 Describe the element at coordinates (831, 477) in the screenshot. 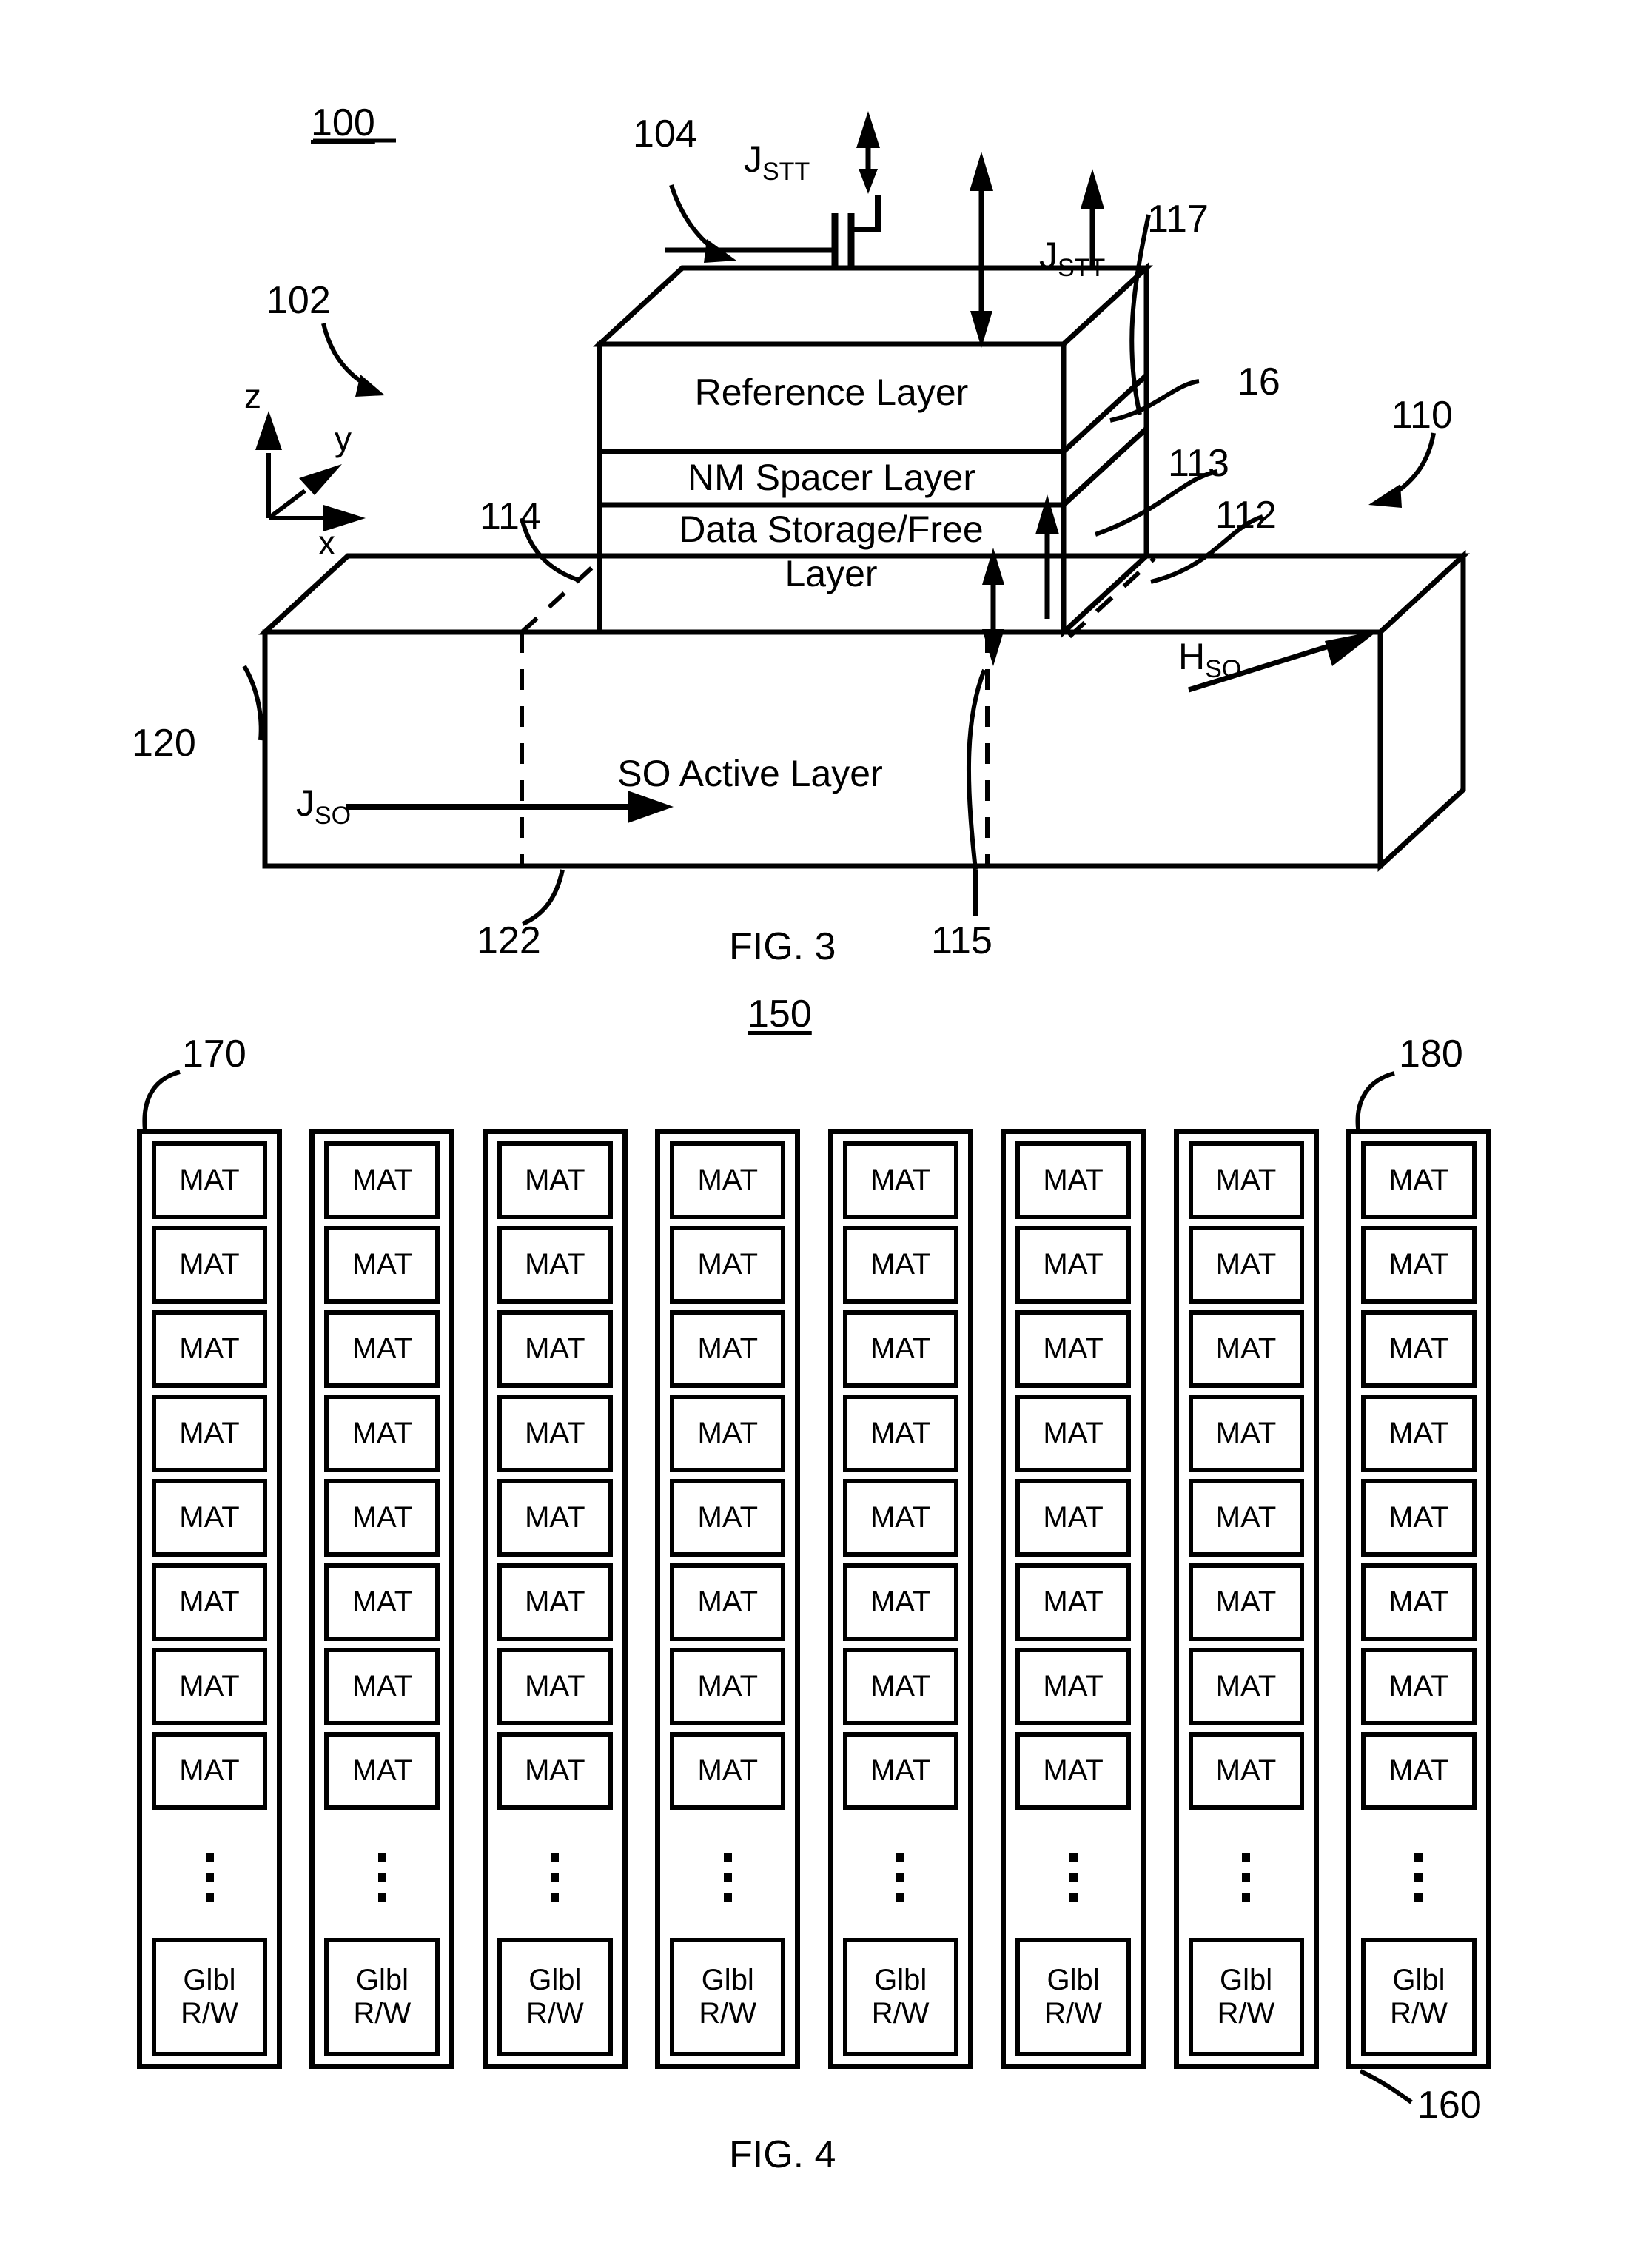

I see `nm-spacer-layer-label: NM Spacer Layer` at that location.